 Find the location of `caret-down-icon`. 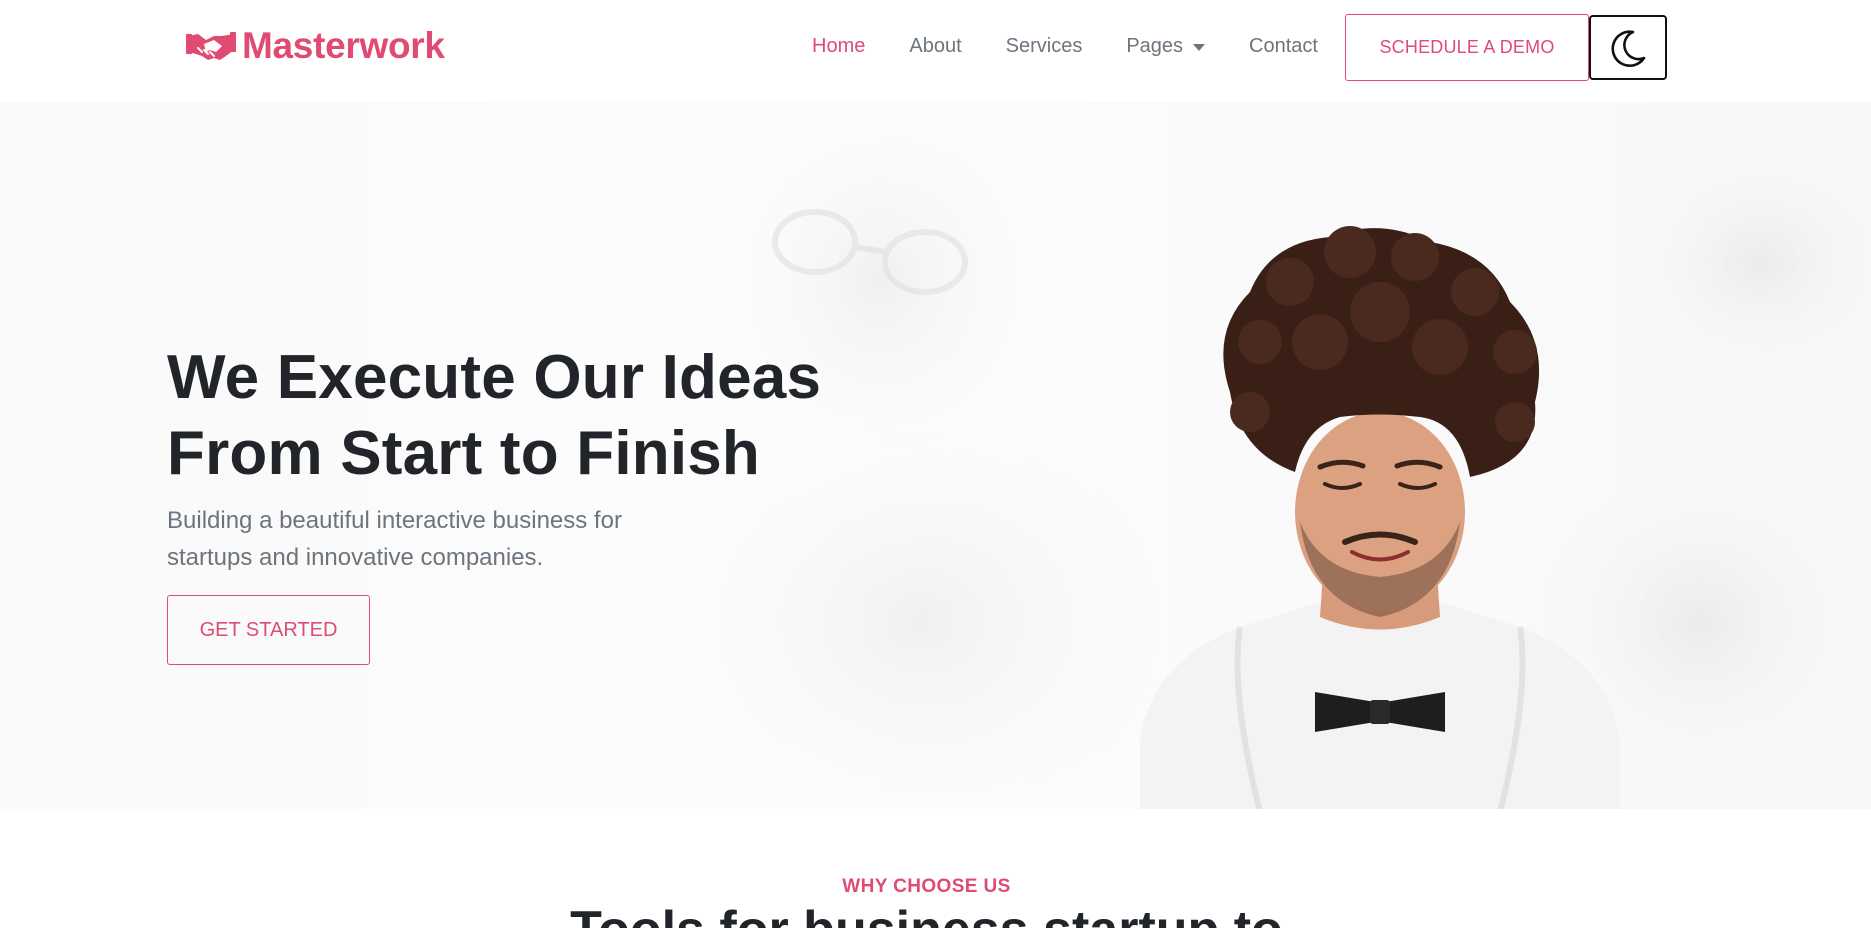

caret-down-icon is located at coordinates (1199, 47).